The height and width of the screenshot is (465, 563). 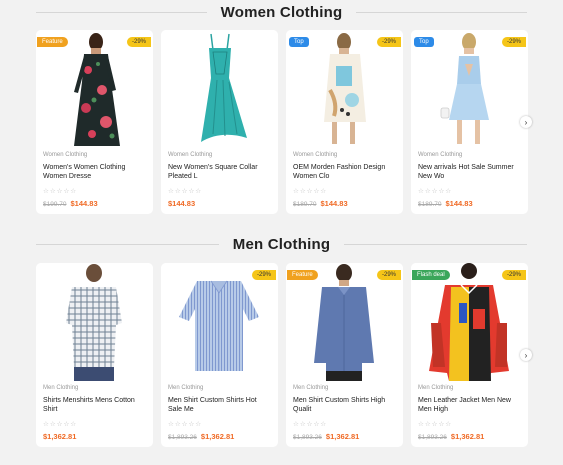 What do you see at coordinates (94, 407) in the screenshot?
I see `product-title: Shirts Menshirts Mens Cotton Shirt` at bounding box center [94, 407].